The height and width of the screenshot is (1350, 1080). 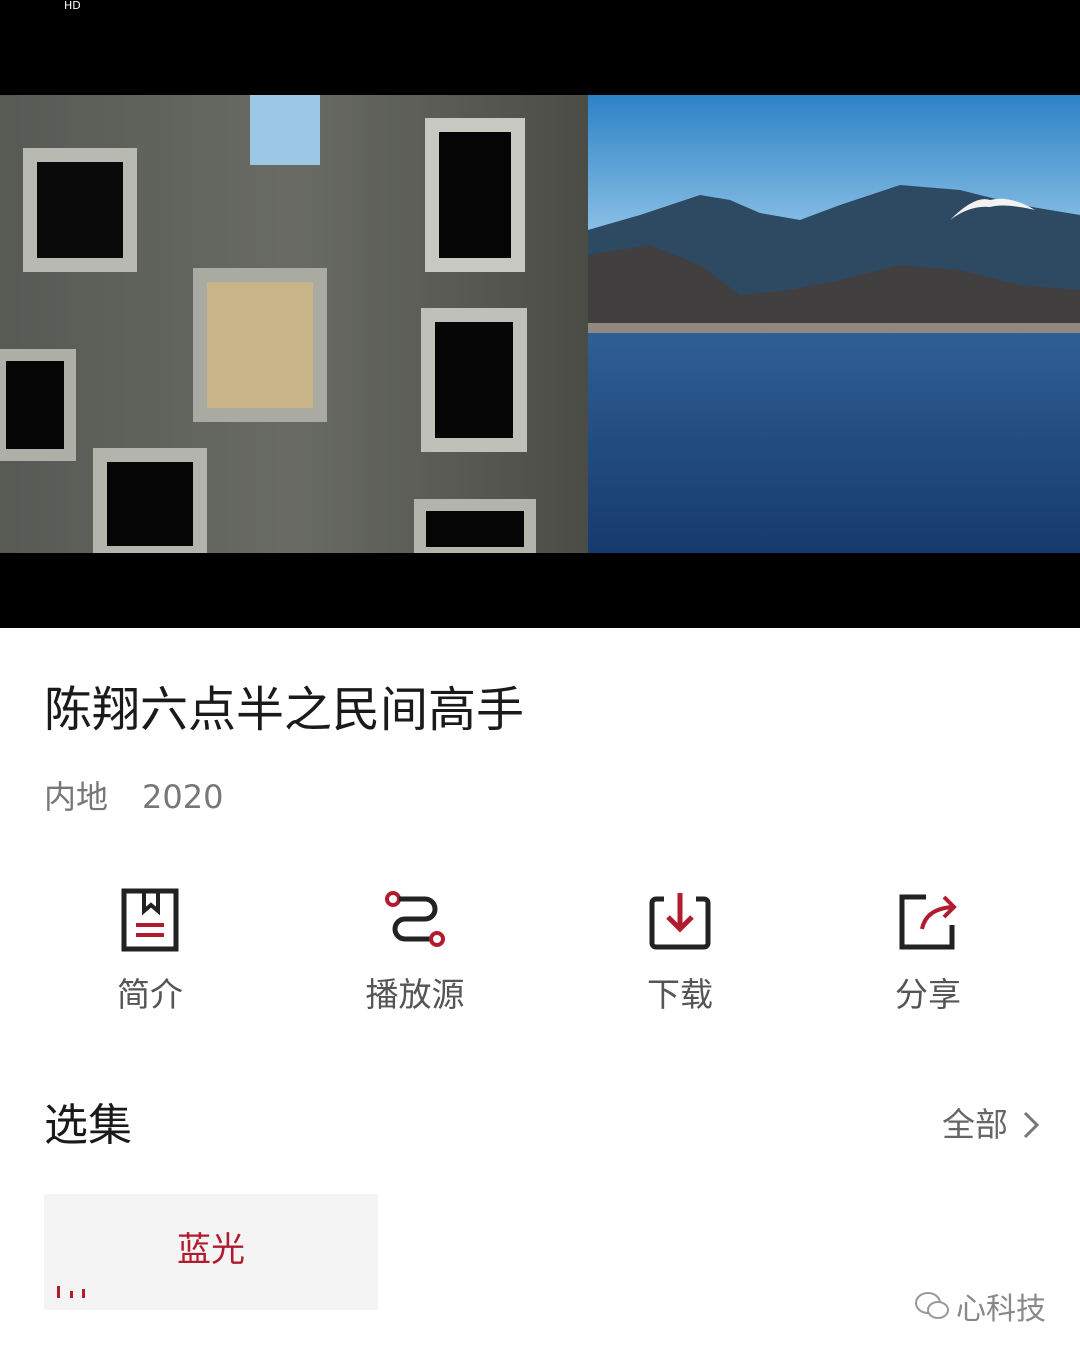 I want to click on all-episodes-link: 全部, so click(x=991, y=1125).